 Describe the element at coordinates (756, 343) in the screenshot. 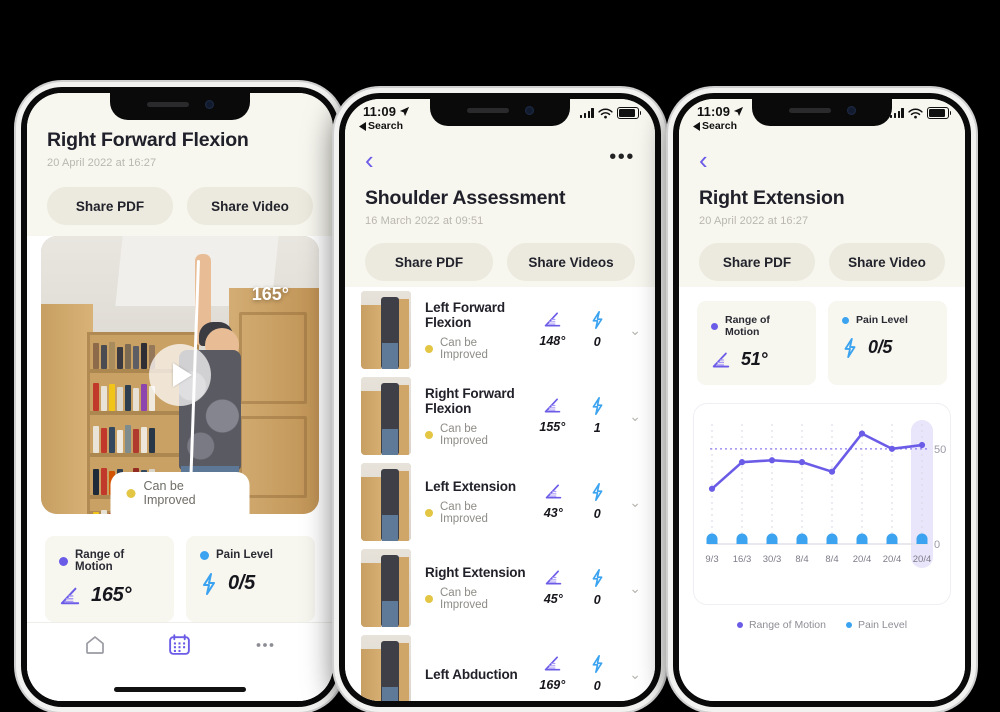

I see `metric-card-range-of-motion: Range of Motion 51°` at that location.